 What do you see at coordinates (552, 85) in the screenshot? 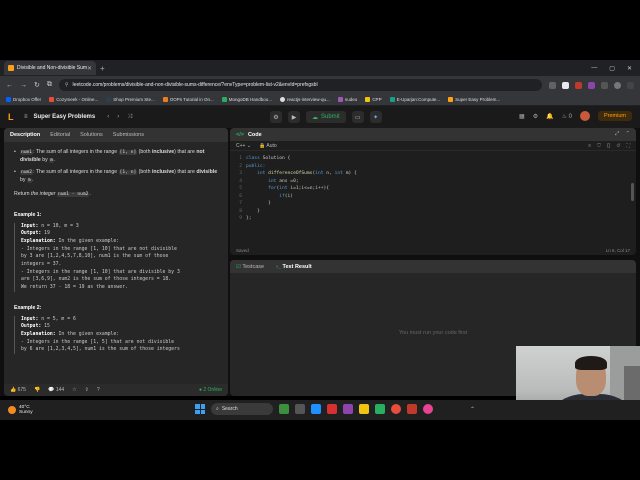
I see `share-icon` at bounding box center [552, 85].